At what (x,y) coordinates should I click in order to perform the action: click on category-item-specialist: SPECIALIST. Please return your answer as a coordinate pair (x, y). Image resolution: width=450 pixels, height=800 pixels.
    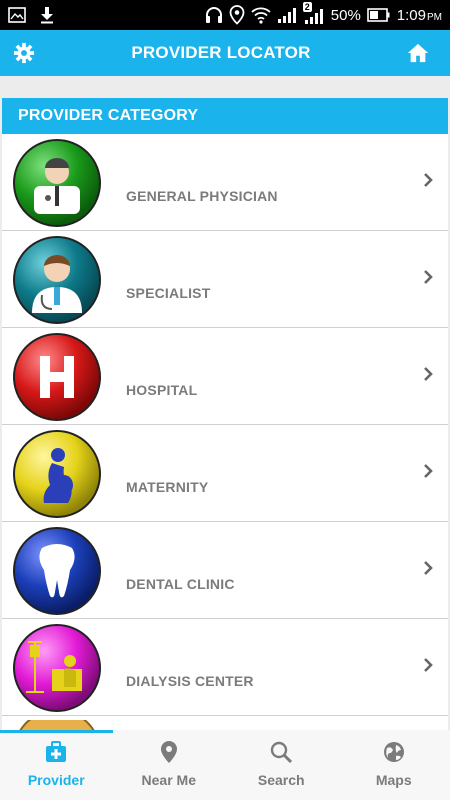
    Looking at the image, I should click on (225, 279).